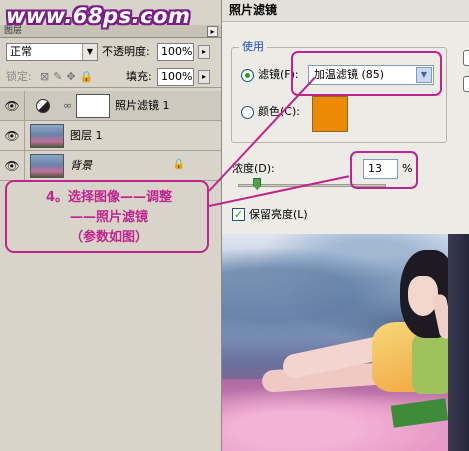 This screenshot has height=451, width=469. Describe the element at coordinates (345, 11) in the screenshot. I see `dialog-title: 照片滤镜` at that location.